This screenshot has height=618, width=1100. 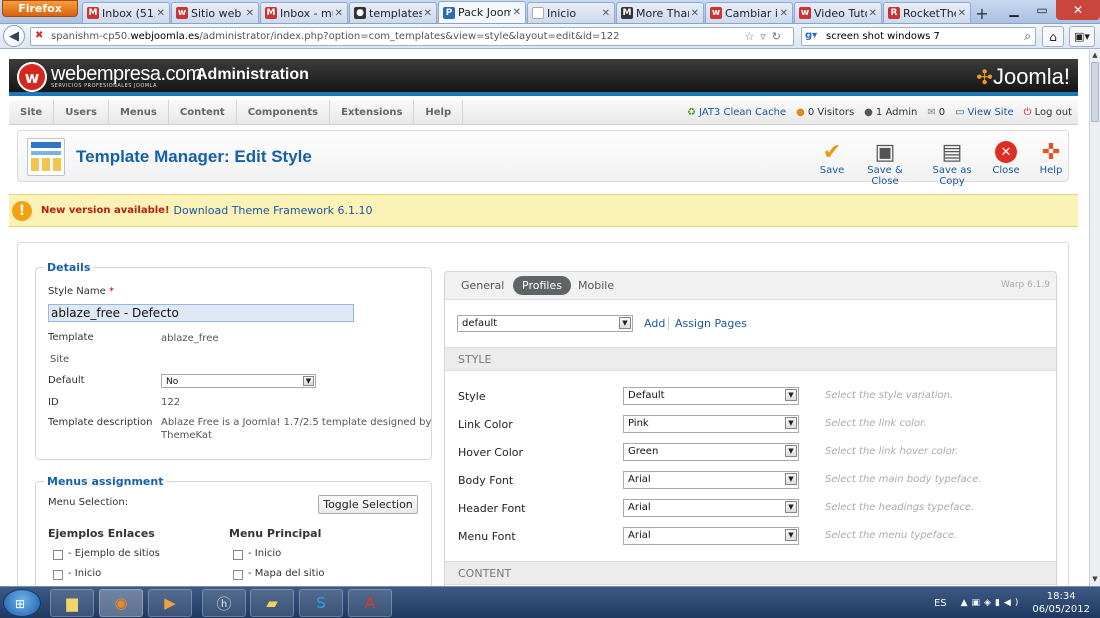 I want to click on browser-tab: MInbox (513) - ...✕, so click(x=126, y=12).